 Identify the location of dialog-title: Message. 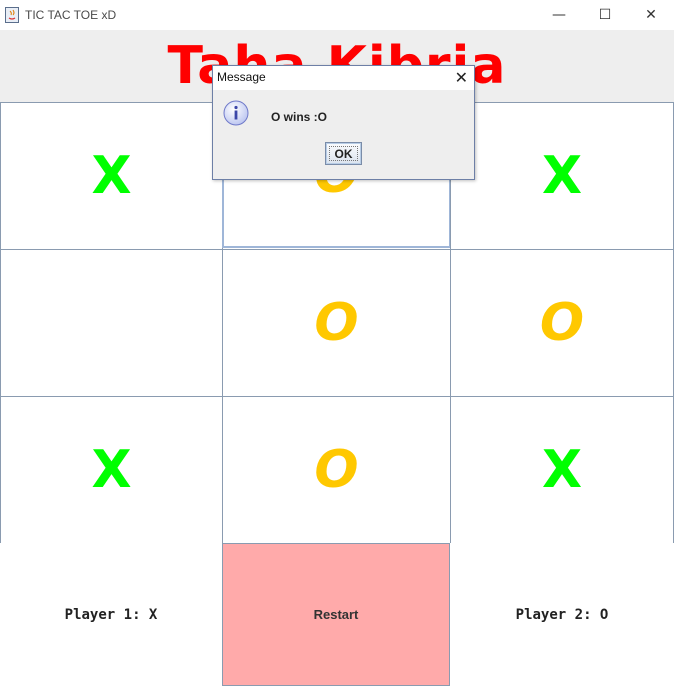
(241, 77).